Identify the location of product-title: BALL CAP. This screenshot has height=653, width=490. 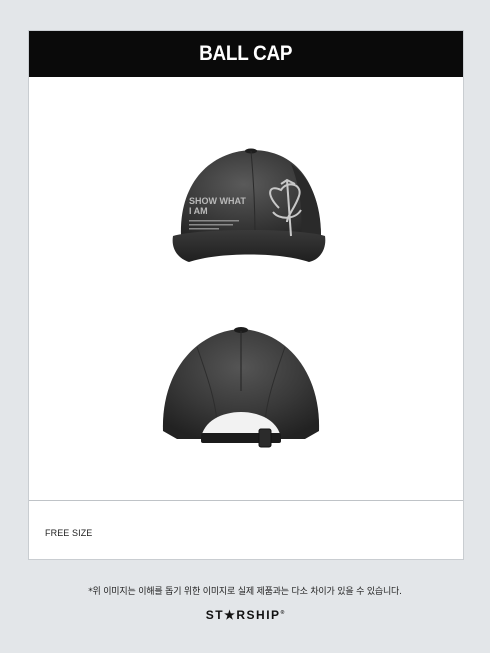
(246, 53).